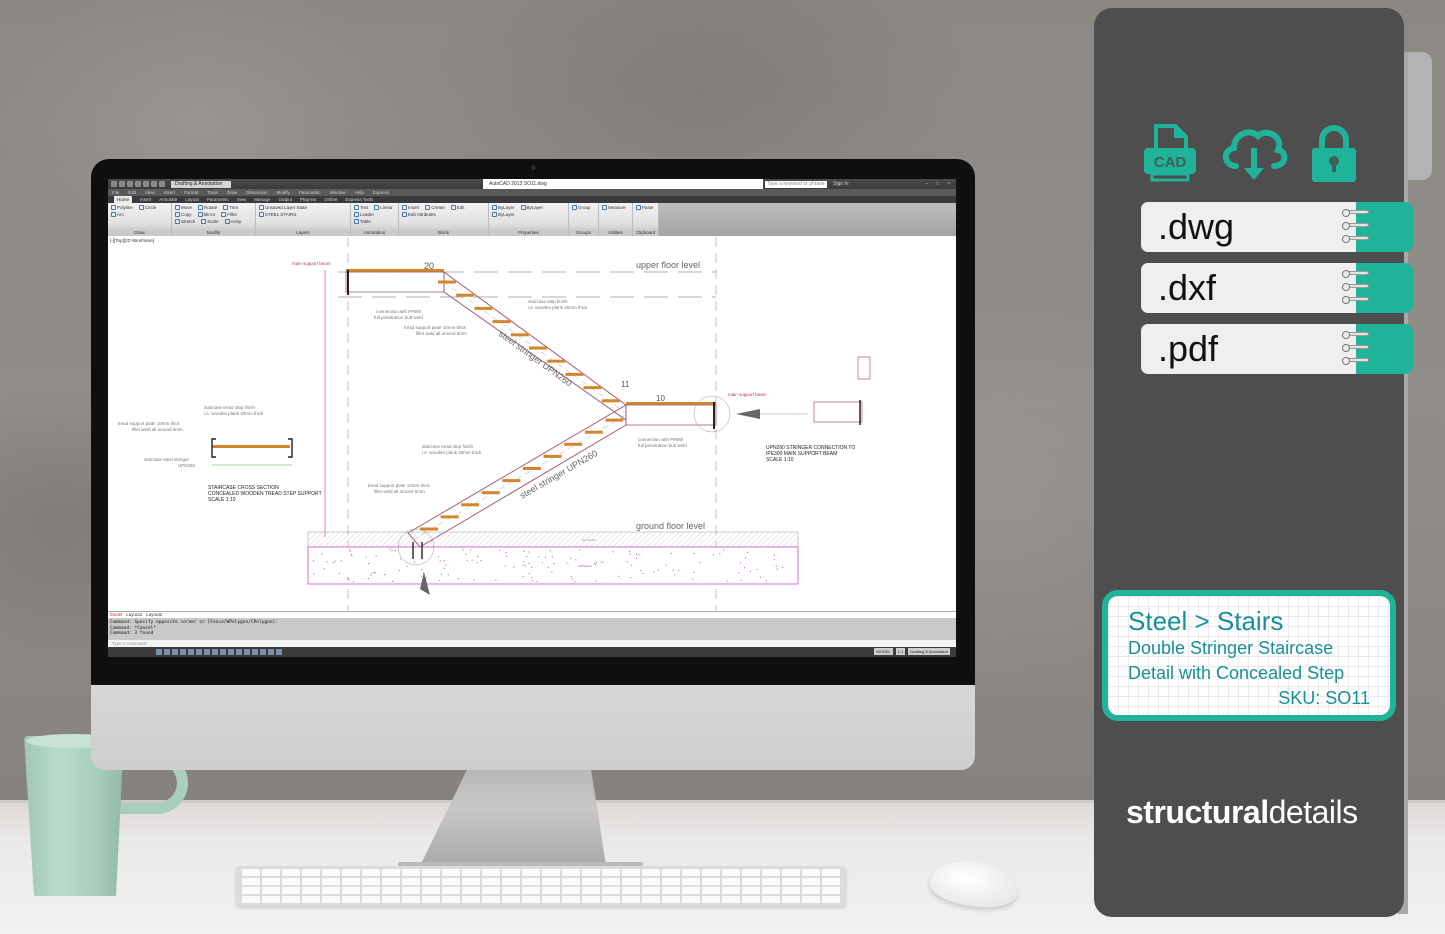 This screenshot has height=934, width=1445. Describe the element at coordinates (1277, 227) in the screenshot. I see `format-tab-dwg: .dwg` at that location.